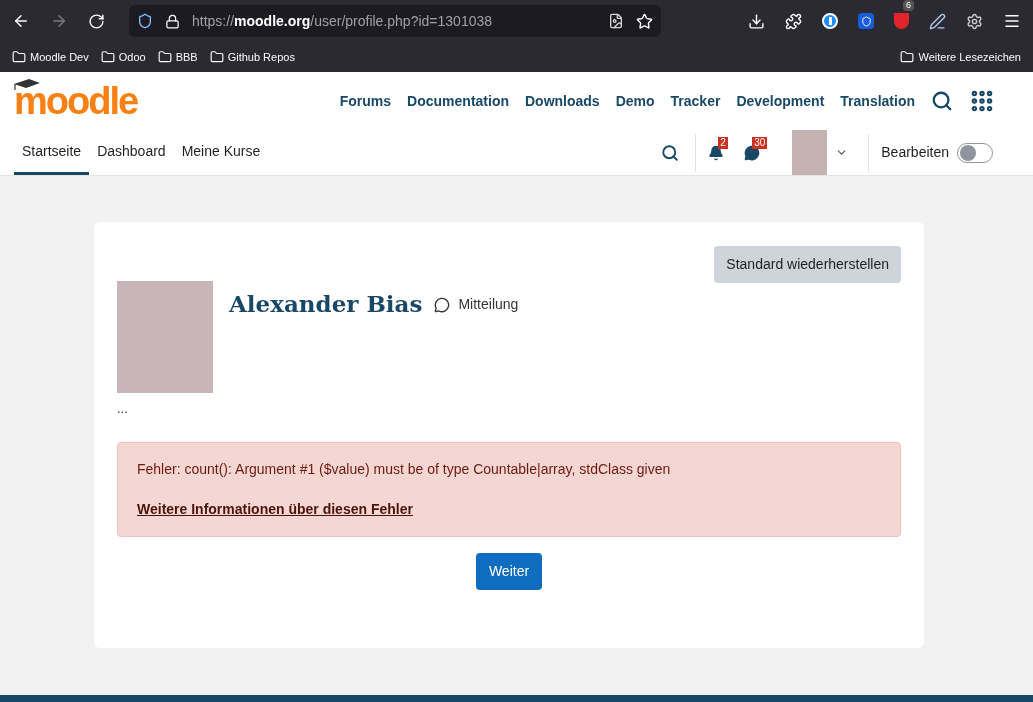  Describe the element at coordinates (752, 152) in the screenshot. I see `messages-icon` at that location.